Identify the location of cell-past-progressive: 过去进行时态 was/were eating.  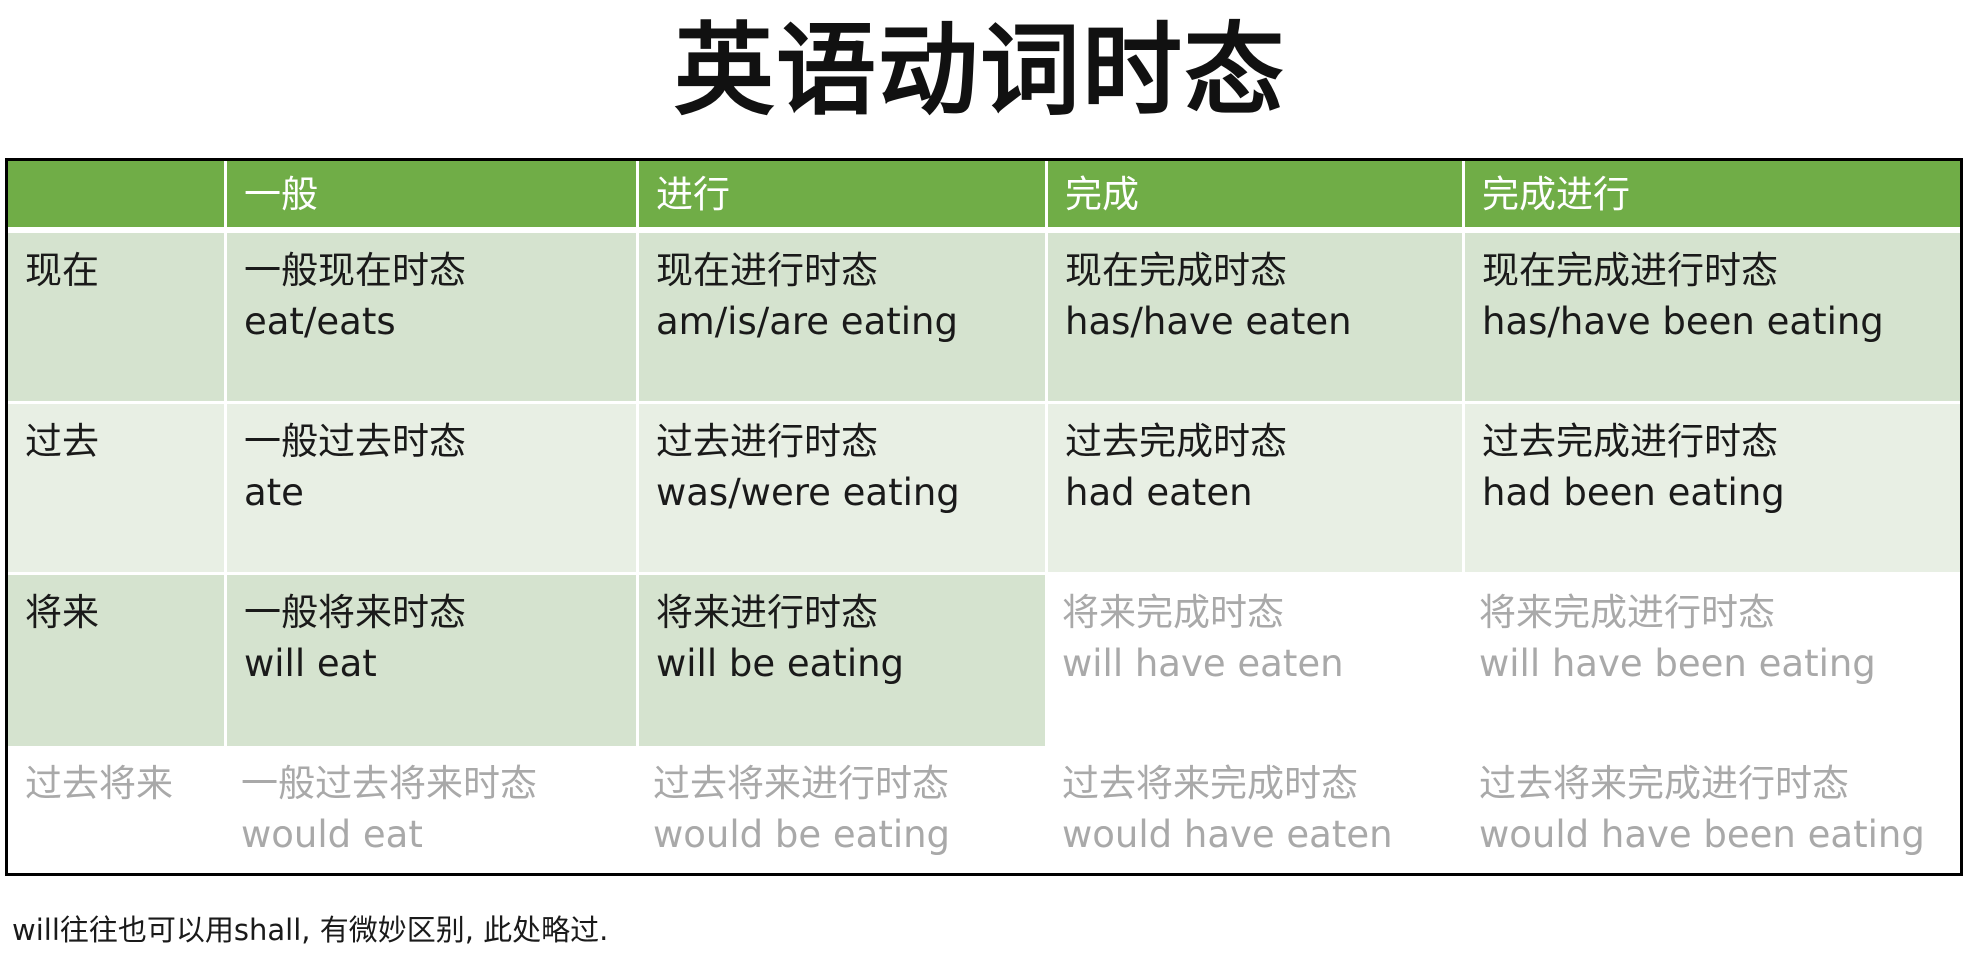
(840, 489).